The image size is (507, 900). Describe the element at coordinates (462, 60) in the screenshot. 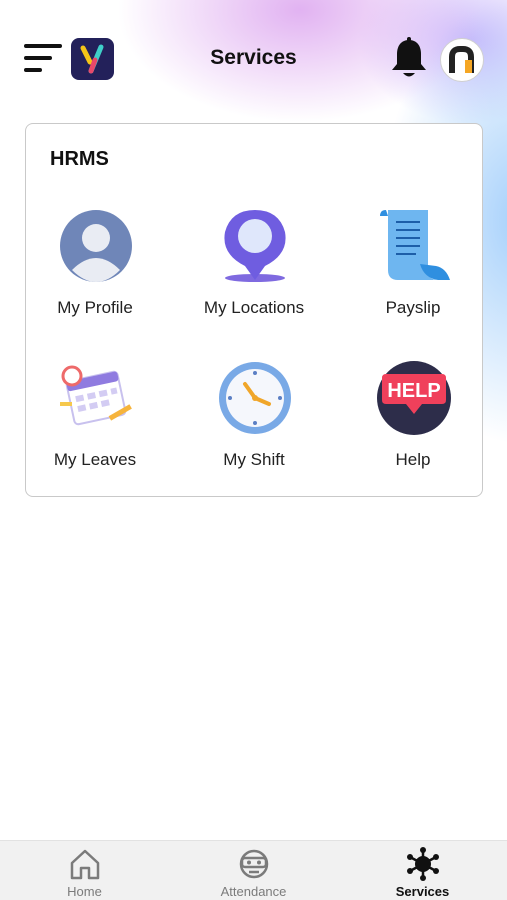

I see `profile-avatar` at that location.